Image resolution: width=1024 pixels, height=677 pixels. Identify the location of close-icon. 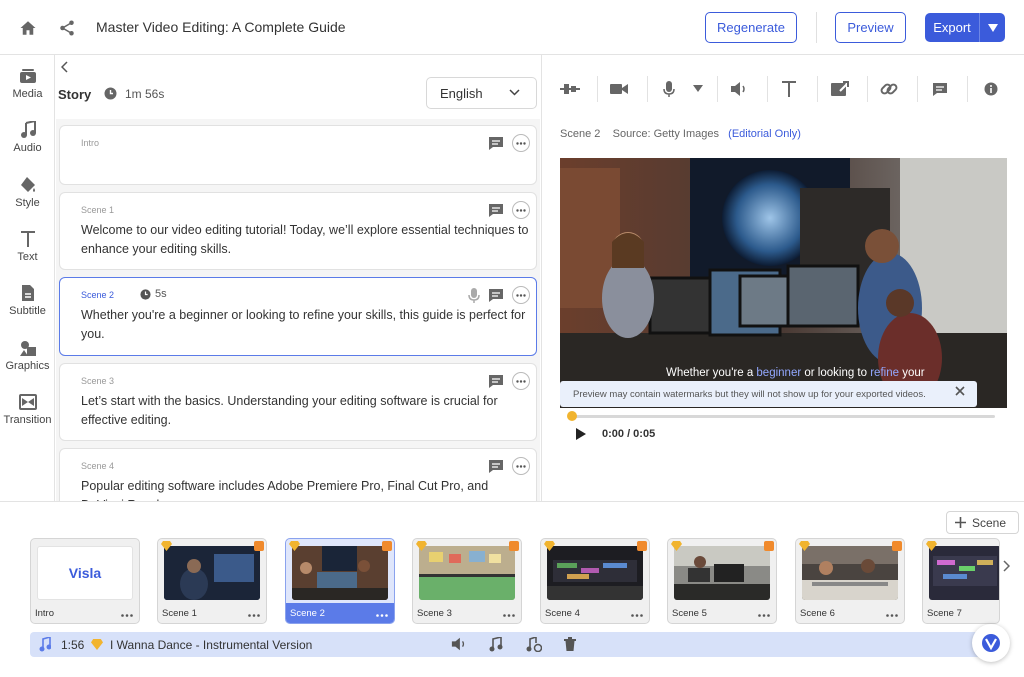
(960, 391).